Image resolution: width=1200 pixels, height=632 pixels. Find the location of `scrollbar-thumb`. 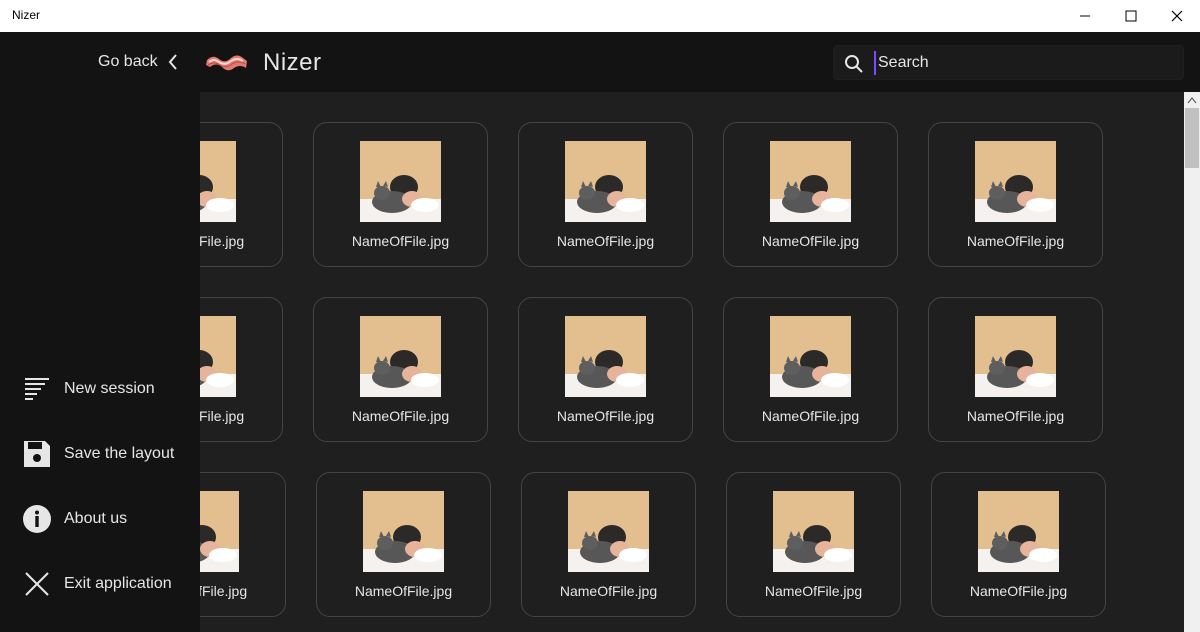

scrollbar-thumb is located at coordinates (1192, 138).